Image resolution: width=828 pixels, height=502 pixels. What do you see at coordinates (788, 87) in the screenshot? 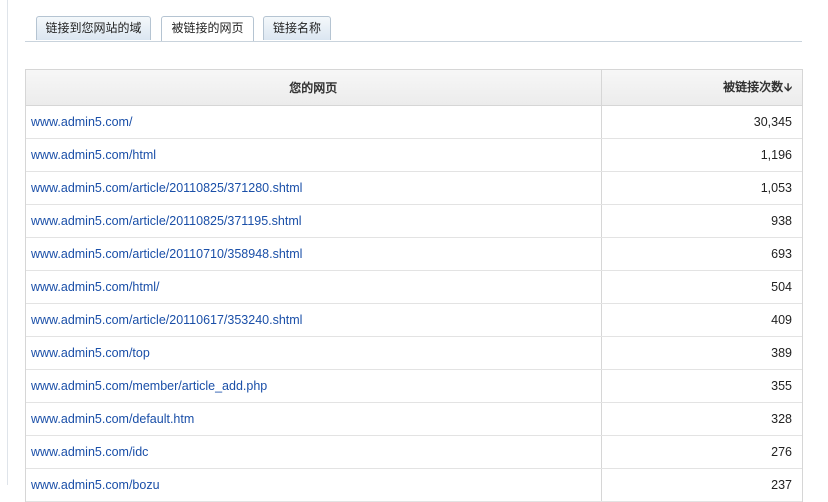
I see `arrow-down-icon: 🡫` at bounding box center [788, 87].